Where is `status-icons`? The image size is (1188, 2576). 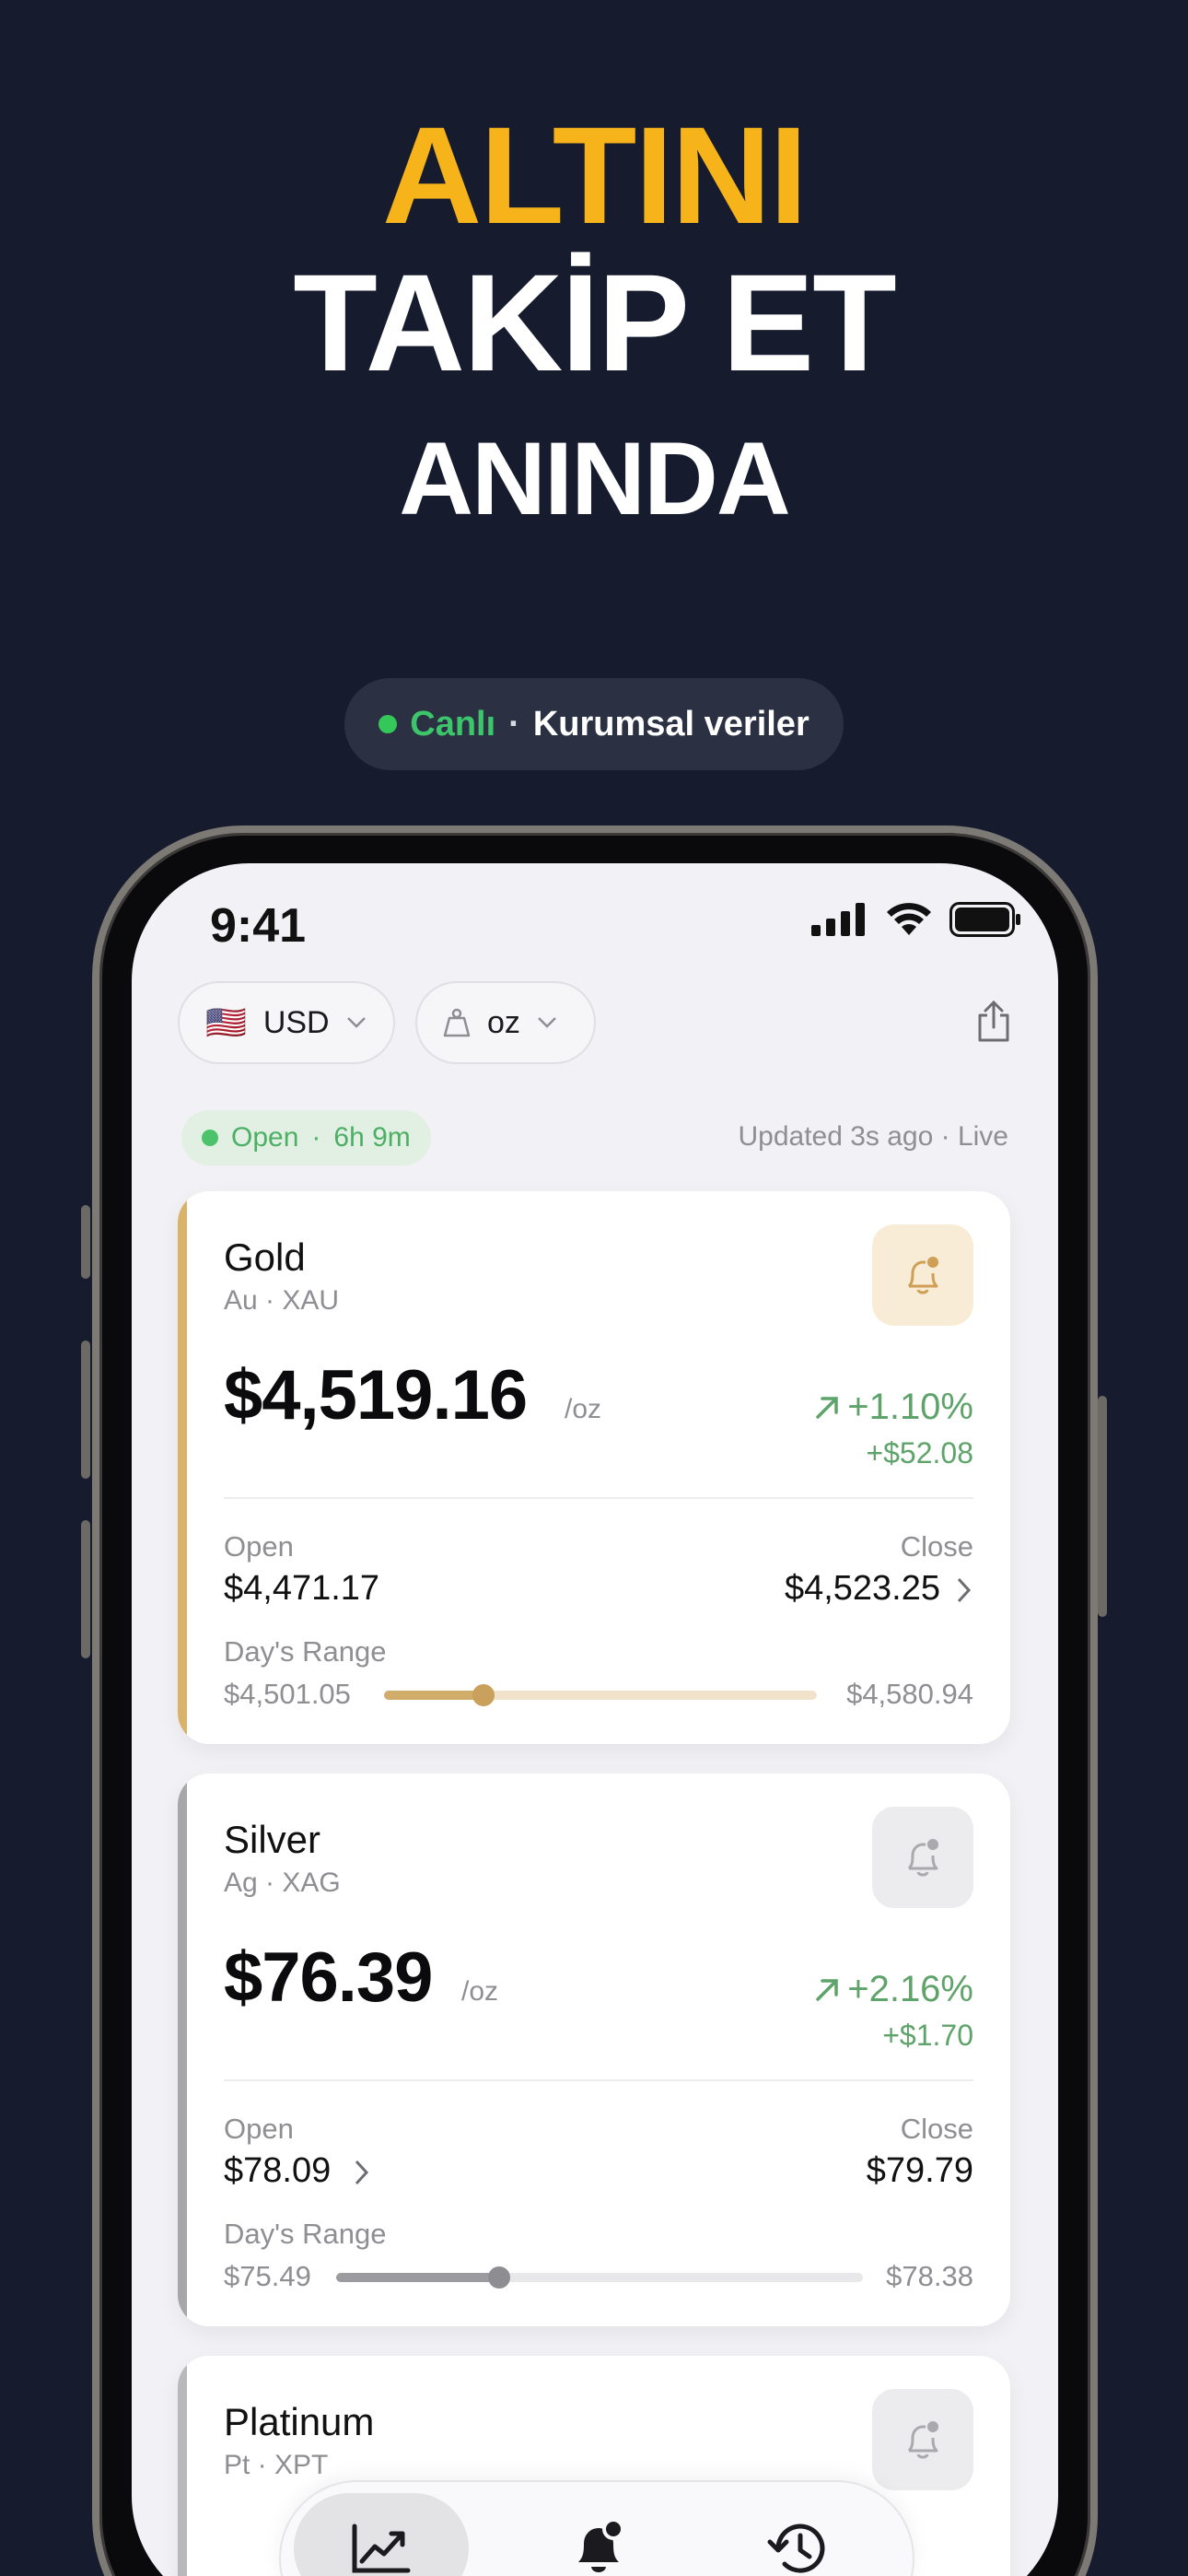
status-icons is located at coordinates (916, 919).